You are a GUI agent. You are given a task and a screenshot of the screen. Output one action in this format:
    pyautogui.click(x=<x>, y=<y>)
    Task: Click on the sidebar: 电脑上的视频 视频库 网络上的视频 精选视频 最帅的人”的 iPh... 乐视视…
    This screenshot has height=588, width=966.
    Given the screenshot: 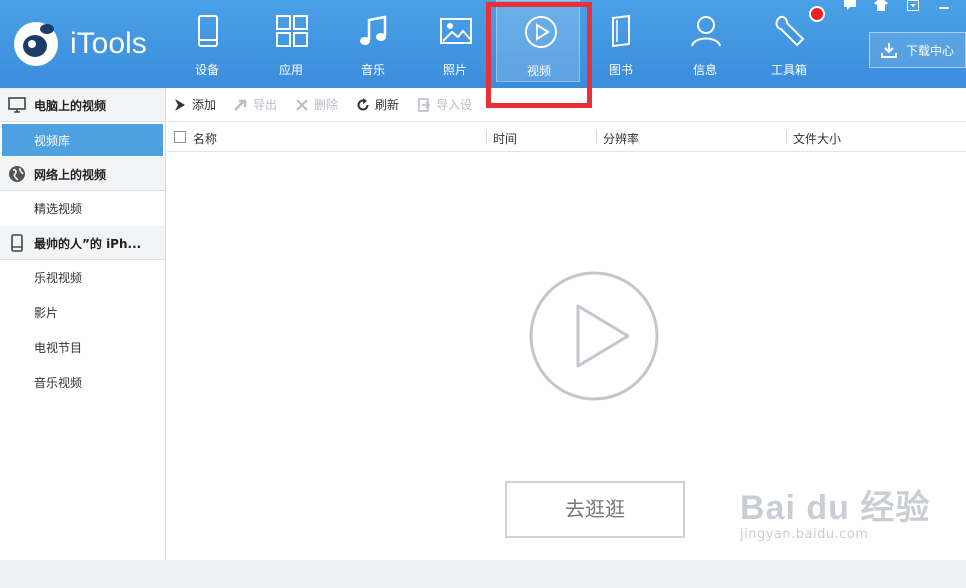 What is the action you would take?
    pyautogui.click(x=83, y=324)
    